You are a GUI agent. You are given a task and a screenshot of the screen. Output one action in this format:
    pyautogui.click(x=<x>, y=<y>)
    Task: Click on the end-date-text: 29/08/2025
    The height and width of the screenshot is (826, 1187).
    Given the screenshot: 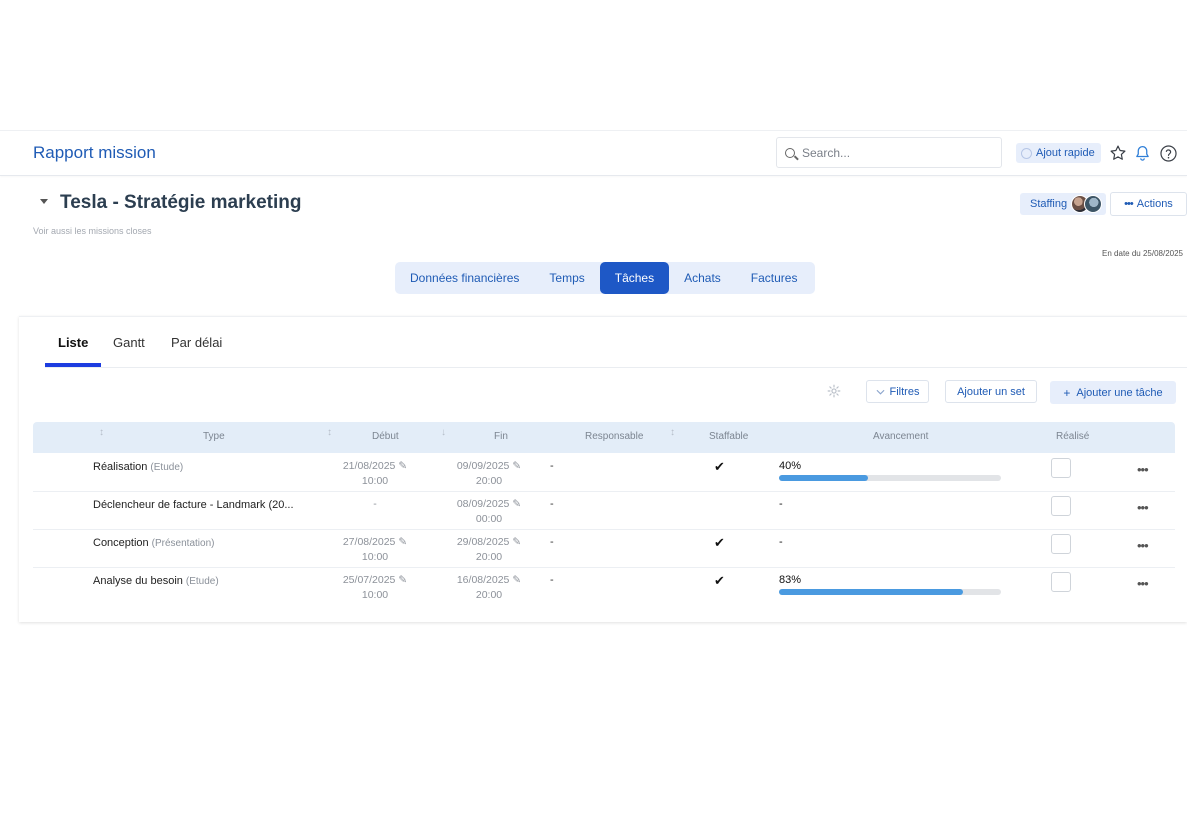 What is the action you would take?
    pyautogui.click(x=483, y=542)
    